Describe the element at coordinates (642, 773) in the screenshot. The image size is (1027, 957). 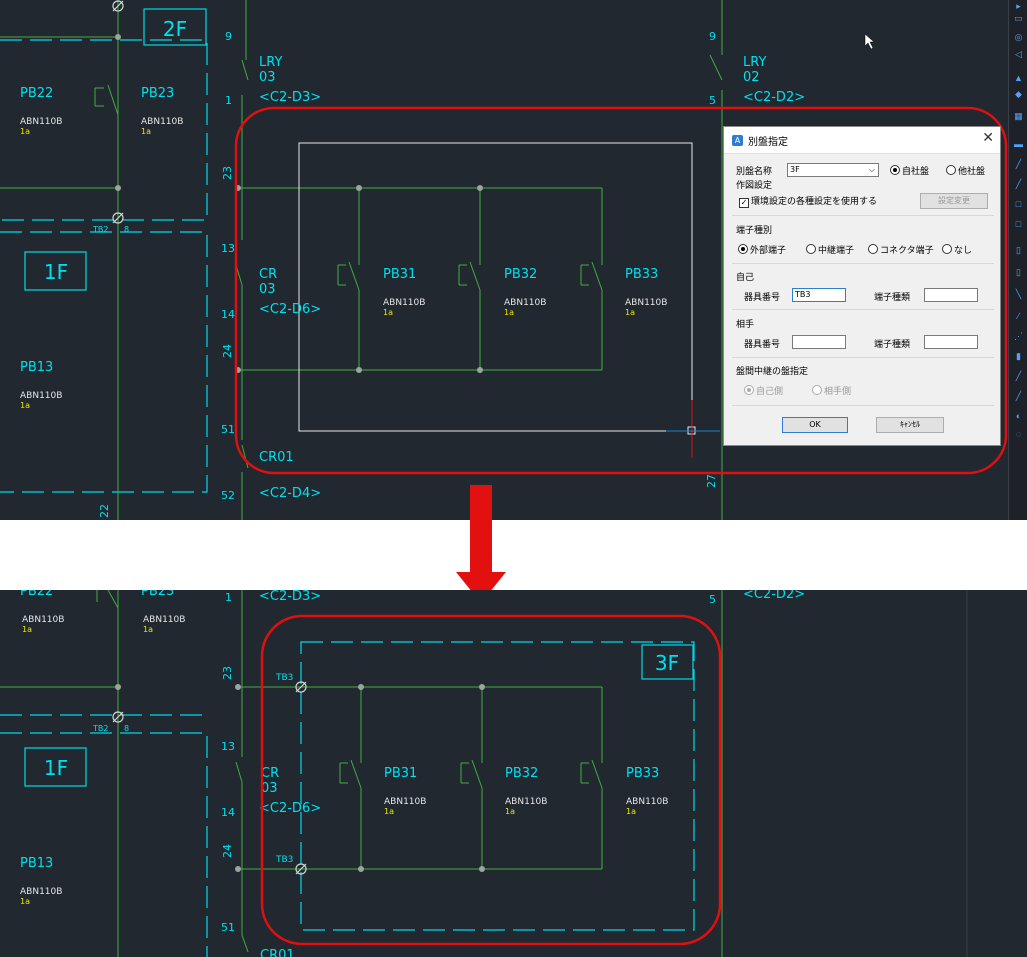
I see `pb33-name: PB33` at that location.